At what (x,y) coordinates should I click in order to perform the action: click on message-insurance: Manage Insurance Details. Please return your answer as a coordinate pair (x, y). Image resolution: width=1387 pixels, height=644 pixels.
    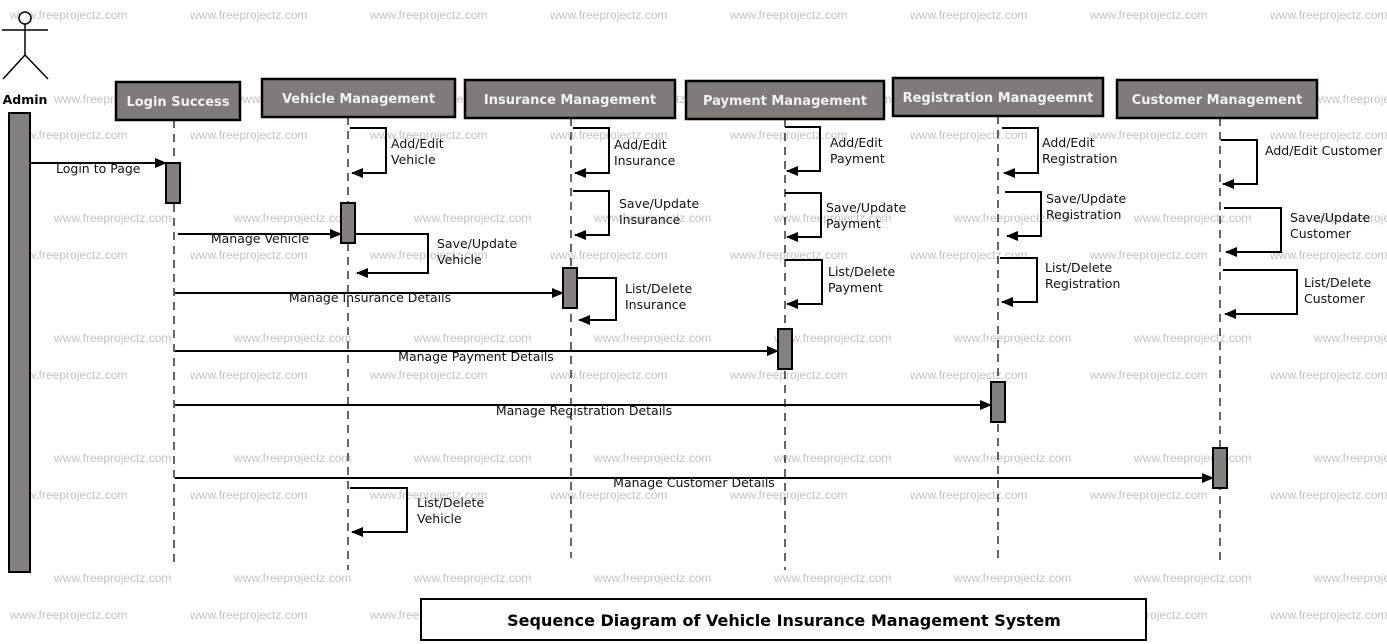
    Looking at the image, I should click on (369, 296).